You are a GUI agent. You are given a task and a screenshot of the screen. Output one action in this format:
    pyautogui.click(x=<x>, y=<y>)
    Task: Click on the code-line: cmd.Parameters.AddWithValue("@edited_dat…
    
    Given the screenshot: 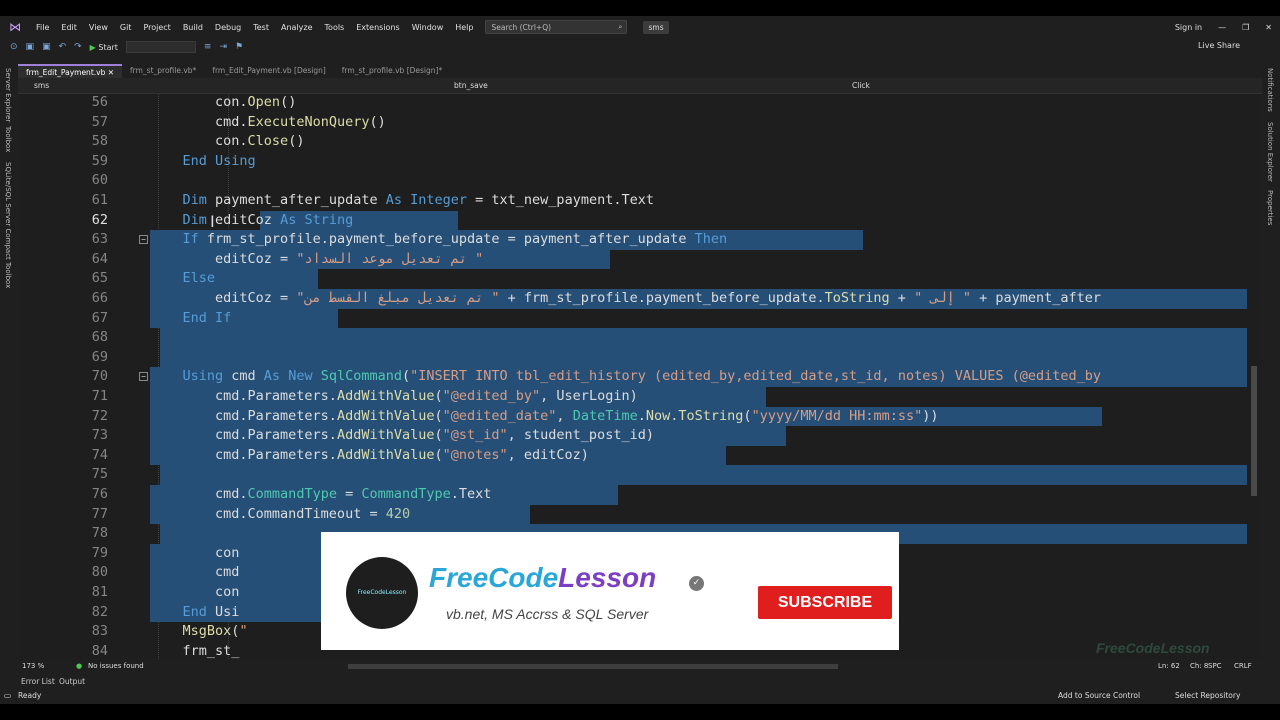 What is the action you would take?
    pyautogui.click(x=544, y=417)
    